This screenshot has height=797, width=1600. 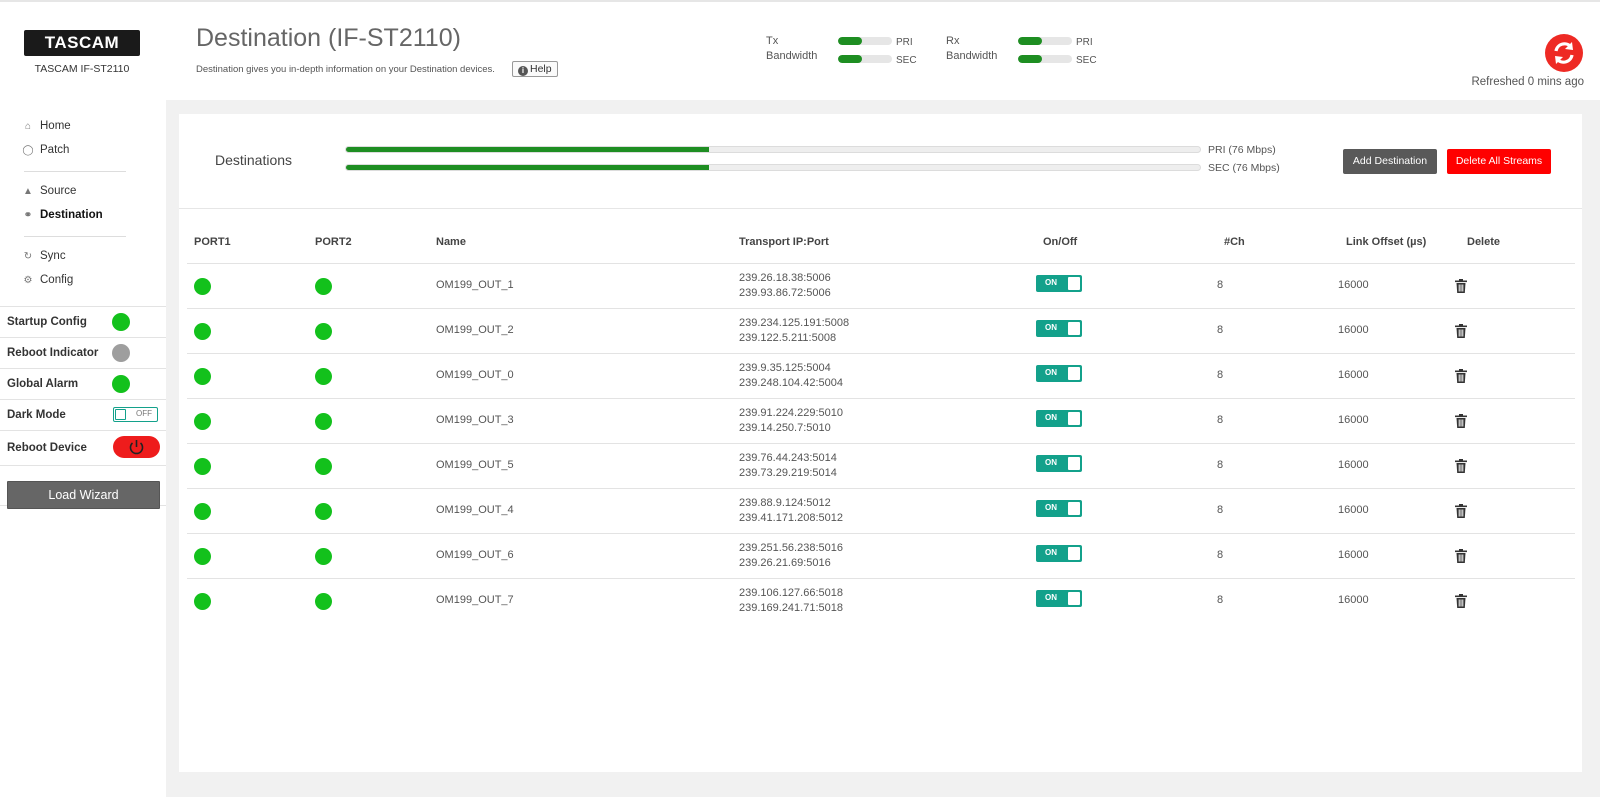 I want to click on add-destination-button: Add Destination, so click(x=1390, y=161).